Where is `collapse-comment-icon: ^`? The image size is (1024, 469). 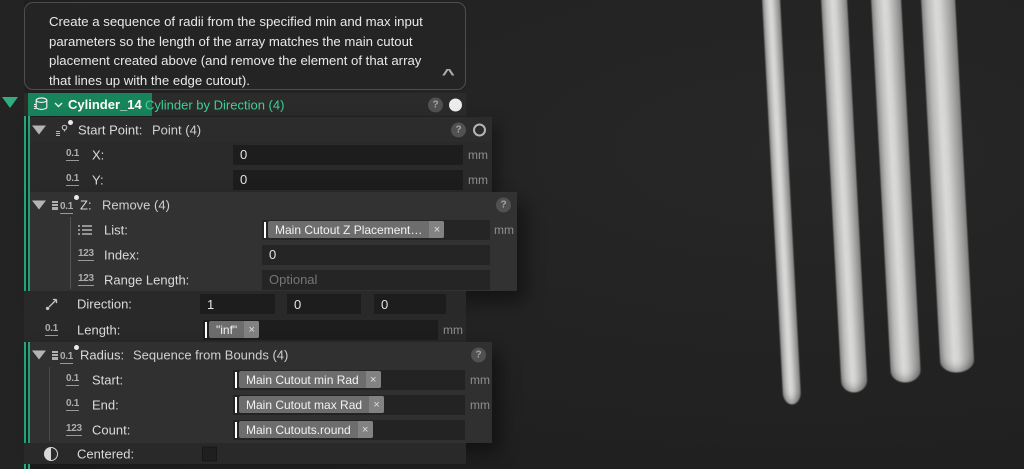
collapse-comment-icon: ^ is located at coordinates (448, 74).